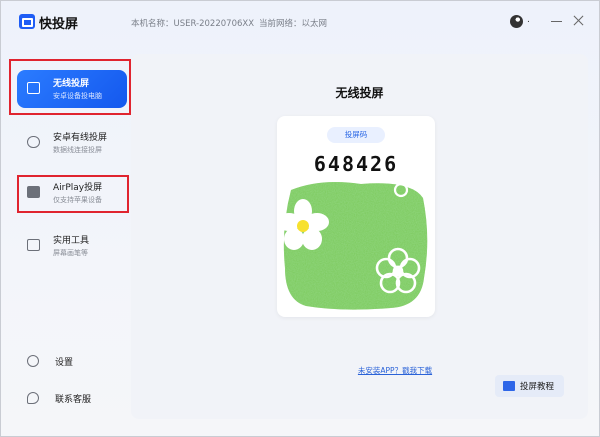 This screenshot has height=437, width=600. What do you see at coordinates (33, 361) in the screenshot?
I see `gear-icon` at bounding box center [33, 361].